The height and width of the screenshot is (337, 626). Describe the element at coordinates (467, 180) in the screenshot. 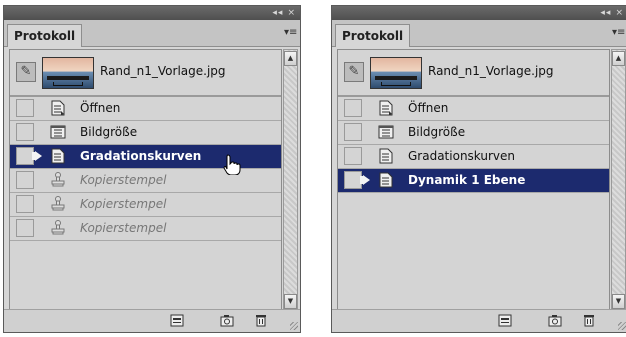

I see `history-step-label: Dynamik 1 Ebene` at that location.